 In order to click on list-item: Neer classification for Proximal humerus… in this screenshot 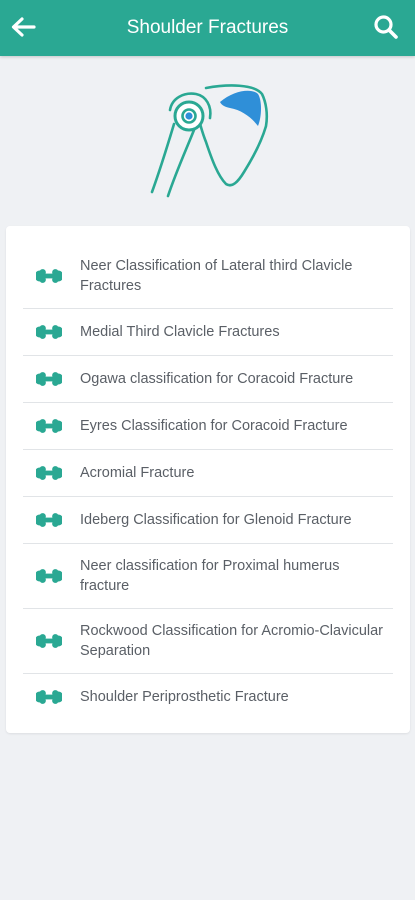, I will do `click(208, 576)`.